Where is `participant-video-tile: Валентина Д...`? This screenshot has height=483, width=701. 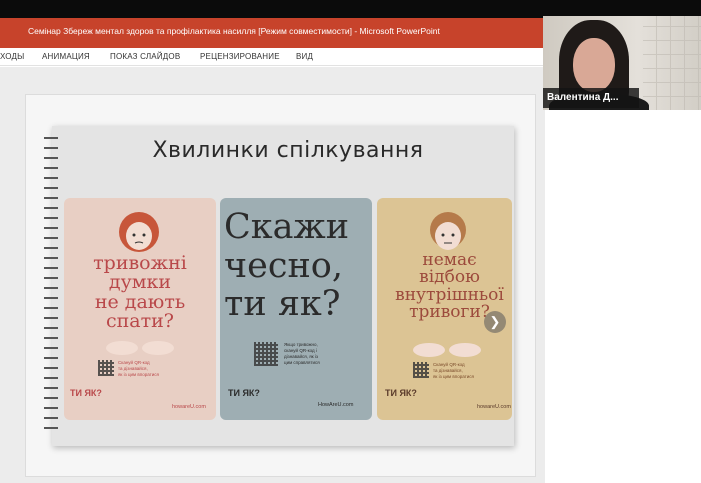
participant-video-tile: Валентина Д... is located at coordinates (622, 63).